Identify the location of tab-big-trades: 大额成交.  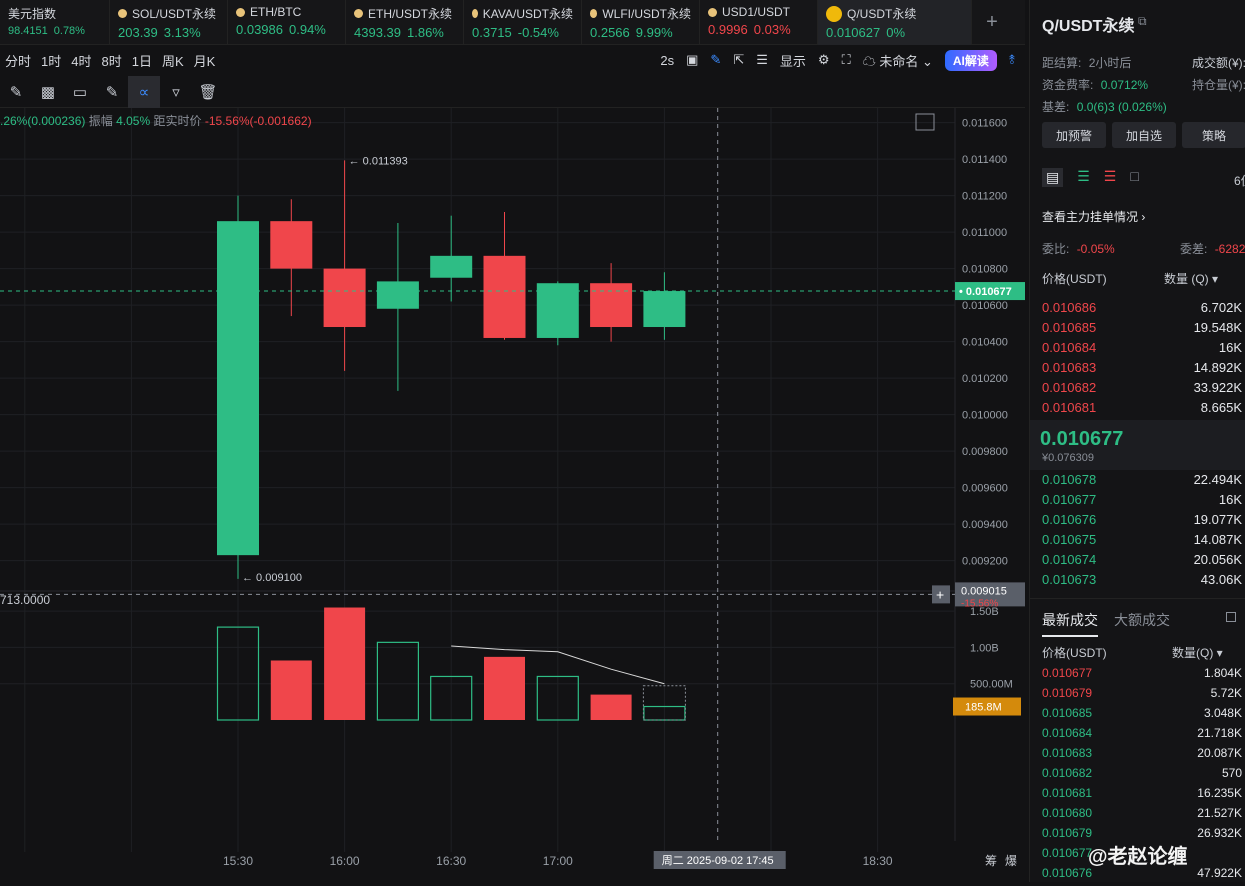
(1142, 620).